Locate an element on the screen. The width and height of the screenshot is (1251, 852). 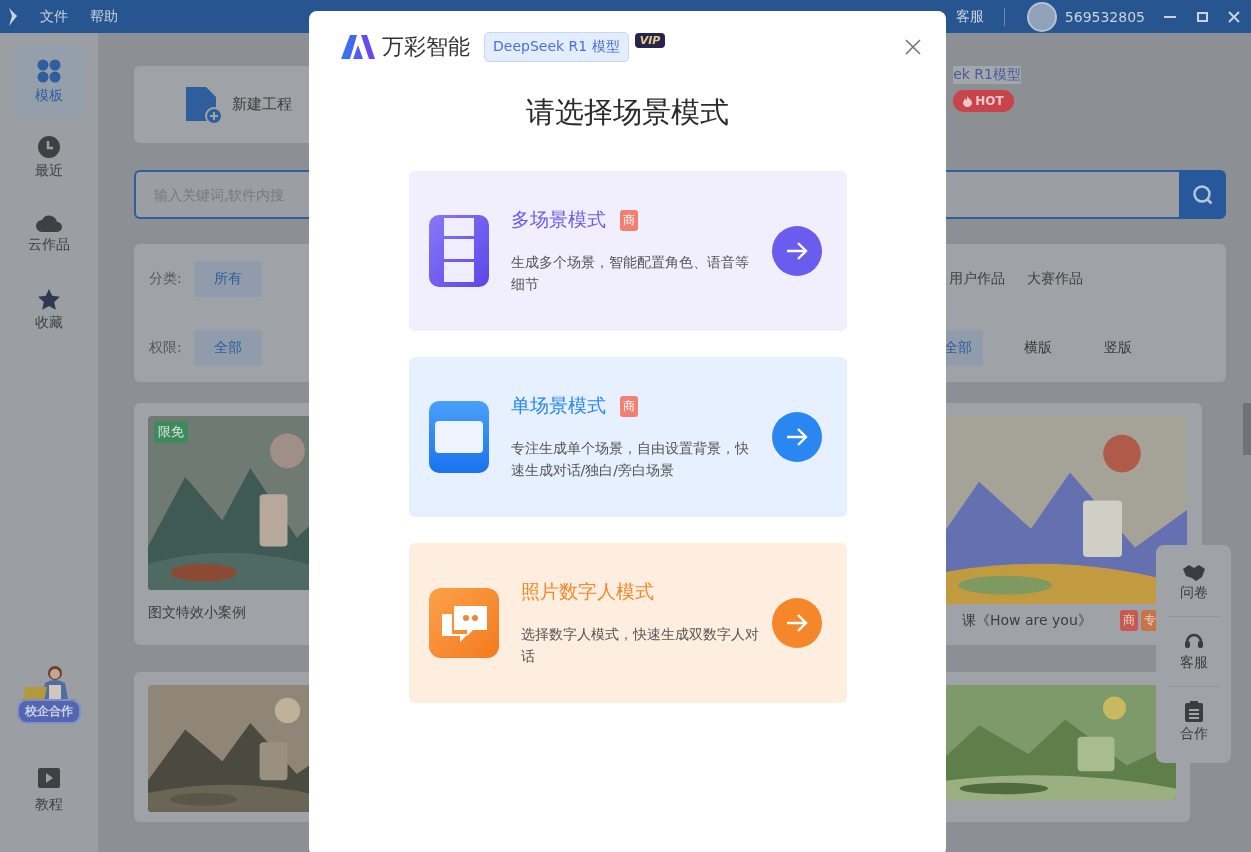
clock-icon is located at coordinates (49, 147).